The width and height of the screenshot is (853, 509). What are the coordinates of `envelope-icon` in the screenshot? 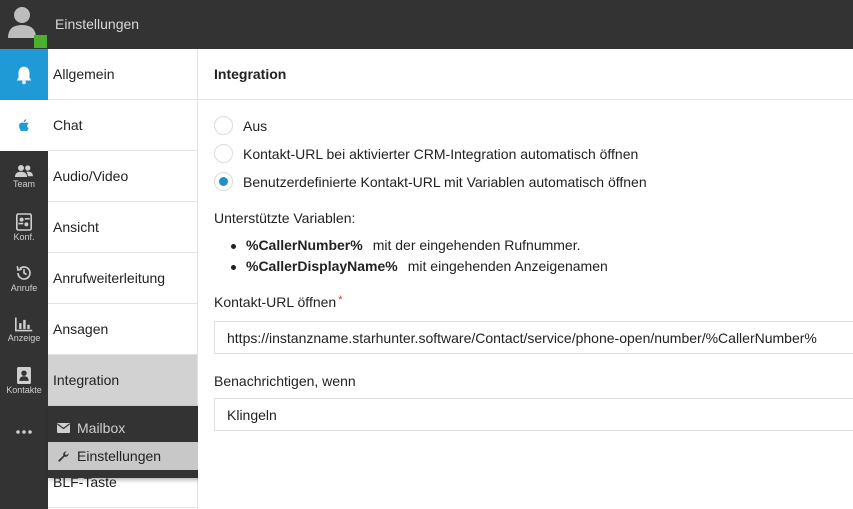 It's located at (63, 428).